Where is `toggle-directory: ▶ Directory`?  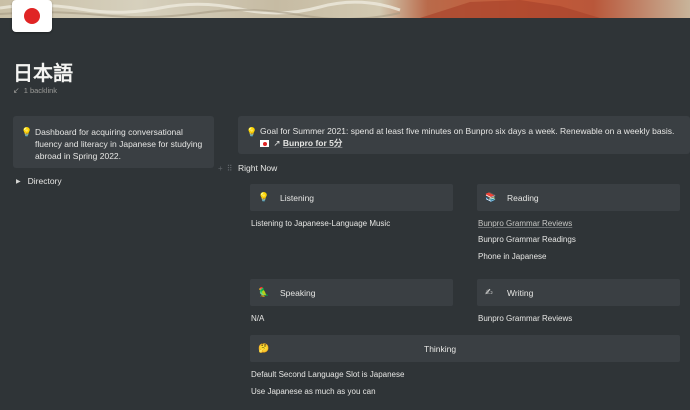 toggle-directory: ▶ Directory is located at coordinates (39, 181).